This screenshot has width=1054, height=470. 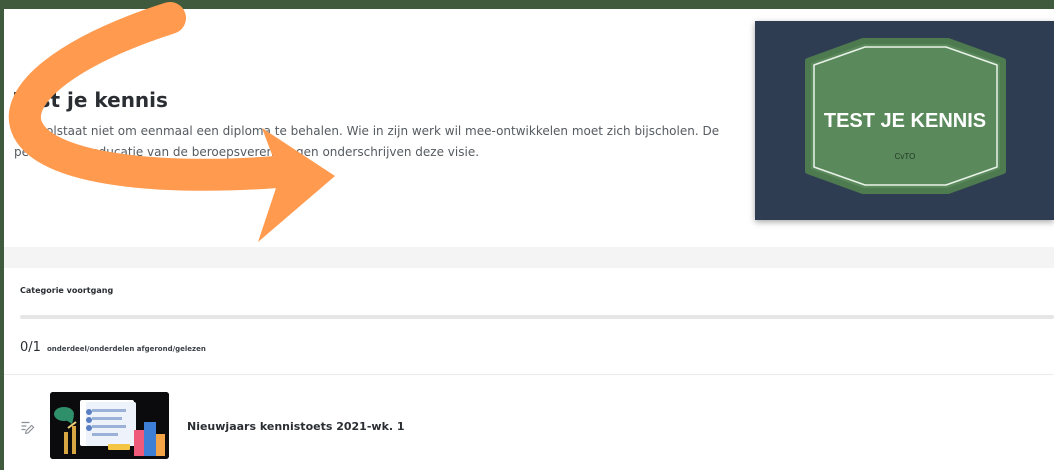 What do you see at coordinates (67, 290) in the screenshot?
I see `progress-heading: Categorie voortgang` at bounding box center [67, 290].